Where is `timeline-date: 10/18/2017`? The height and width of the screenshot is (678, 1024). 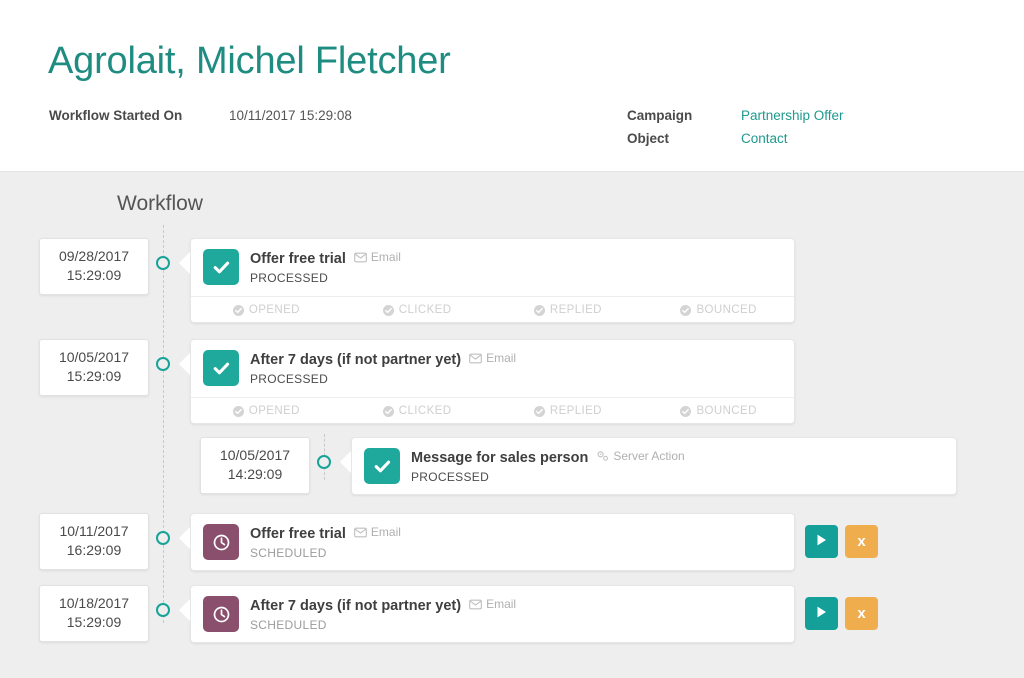
timeline-date: 10/18/2017 is located at coordinates (94, 603).